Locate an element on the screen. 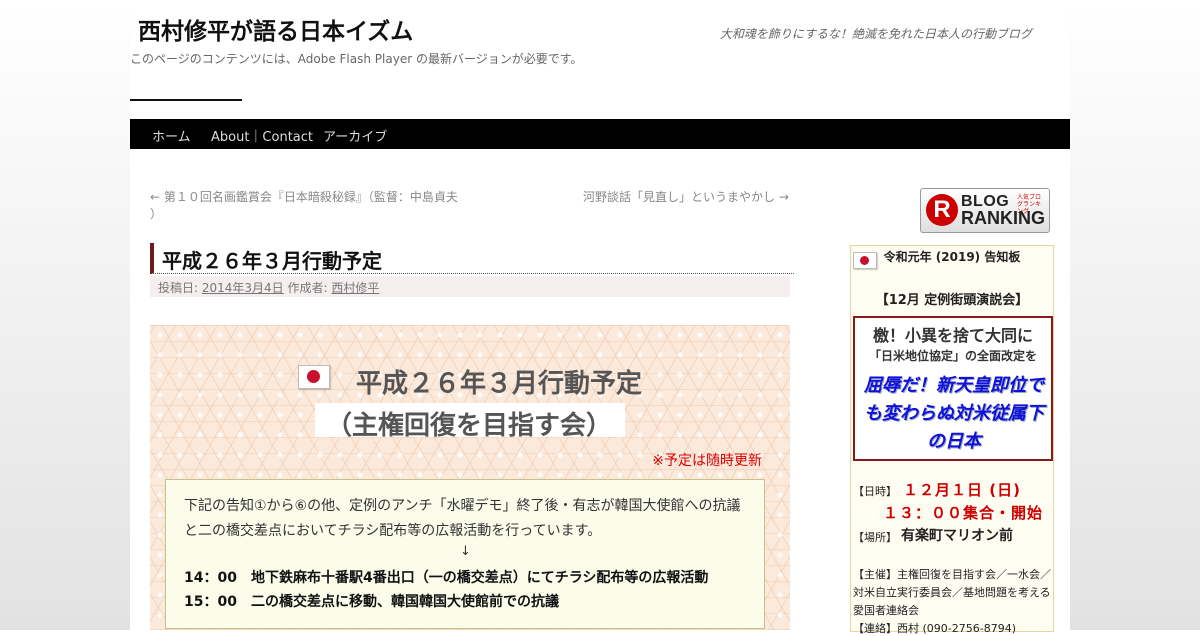 Image resolution: width=1200 pixels, height=636 pixels. notice-board-title: 令和元年 (2019) 告知板 is located at coordinates (952, 257).